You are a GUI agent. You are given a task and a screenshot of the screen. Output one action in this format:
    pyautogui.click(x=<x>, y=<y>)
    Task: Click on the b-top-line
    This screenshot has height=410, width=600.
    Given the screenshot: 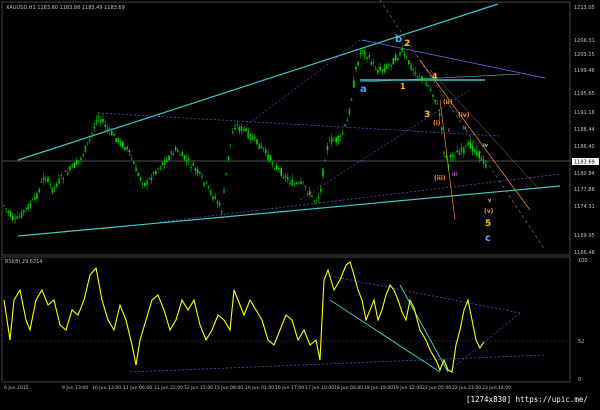 What is the action you would take?
    pyautogui.click(x=453, y=59)
    